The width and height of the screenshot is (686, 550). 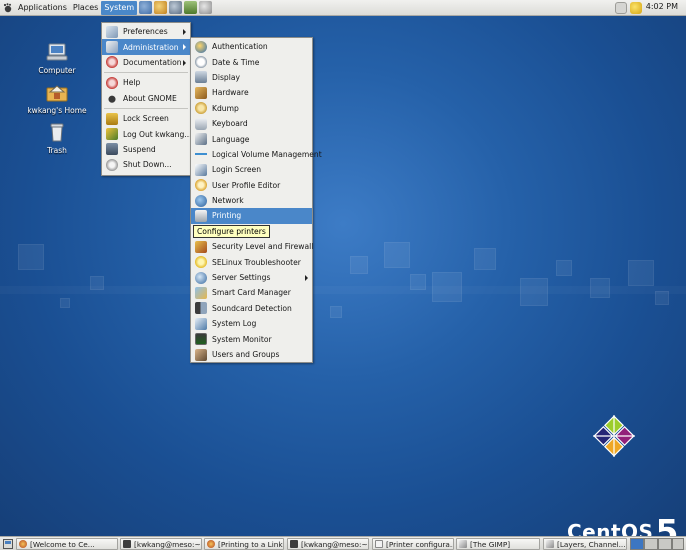 I want to click on menu-item-selinux-troubleshooter: SELinux Troubleshooter, so click(x=251, y=261).